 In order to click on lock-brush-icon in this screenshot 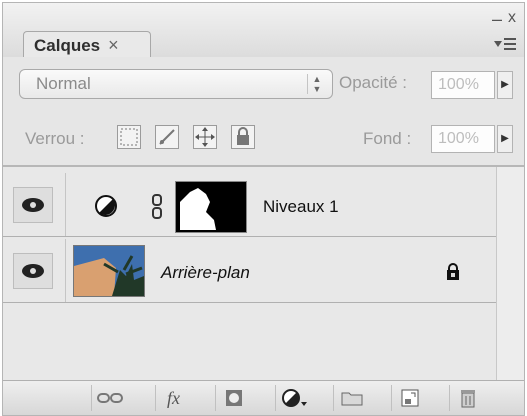, I will do `click(167, 137)`.